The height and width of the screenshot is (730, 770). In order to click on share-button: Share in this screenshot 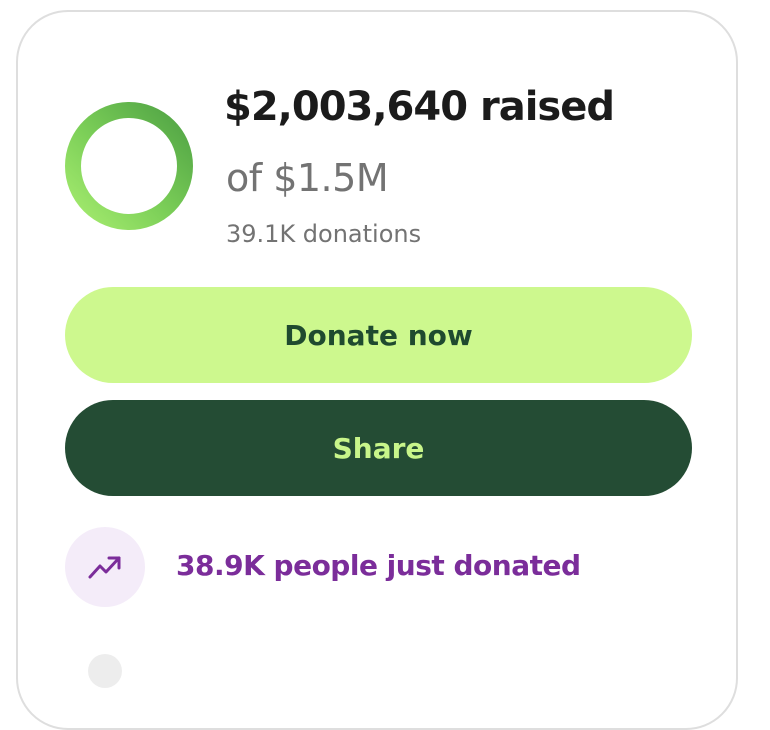, I will do `click(378, 448)`.